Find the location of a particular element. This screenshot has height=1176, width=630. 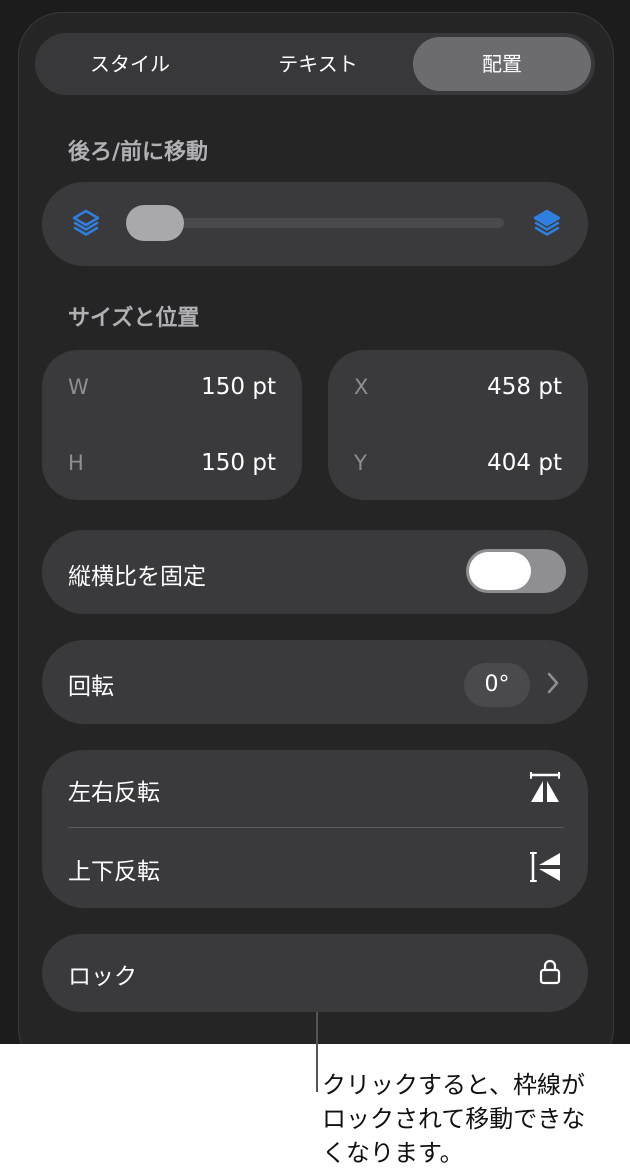

flip-vertical-label: 上下反転 is located at coordinates (114, 869).